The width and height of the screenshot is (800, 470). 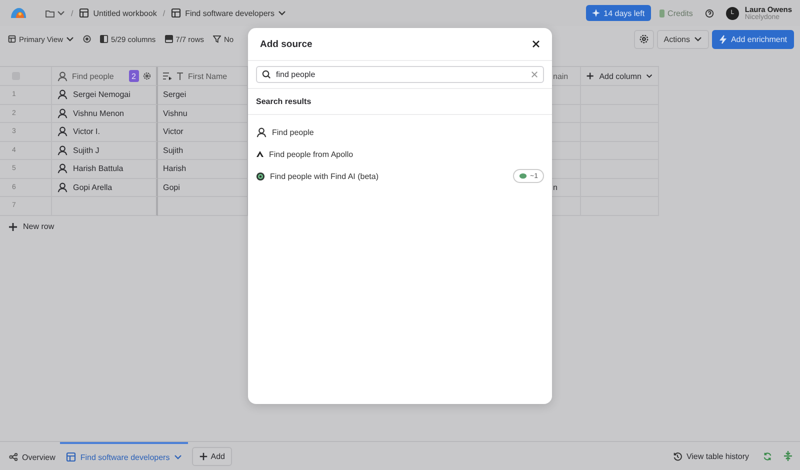 I want to click on search-result: Find people, so click(x=400, y=132).